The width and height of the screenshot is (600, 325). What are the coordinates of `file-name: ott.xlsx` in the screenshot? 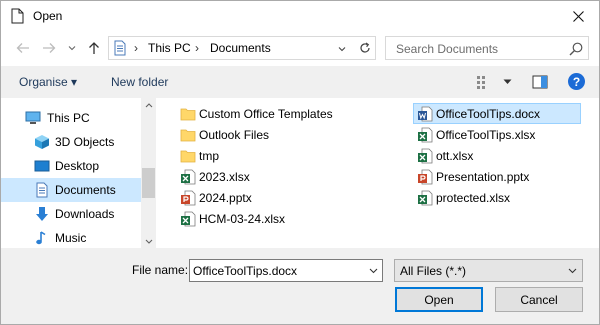 It's located at (455, 155).